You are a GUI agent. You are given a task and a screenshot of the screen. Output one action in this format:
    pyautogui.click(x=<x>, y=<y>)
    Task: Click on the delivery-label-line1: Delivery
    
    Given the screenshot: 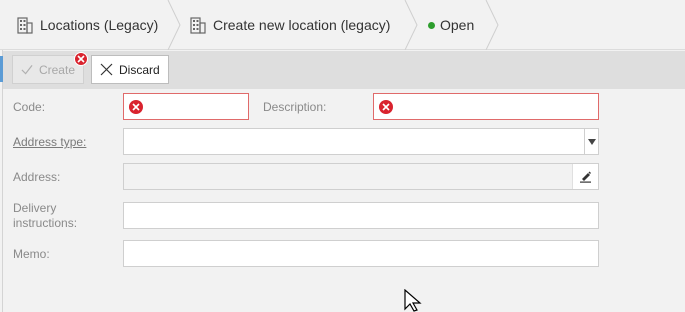 What is the action you would take?
    pyautogui.click(x=35, y=208)
    